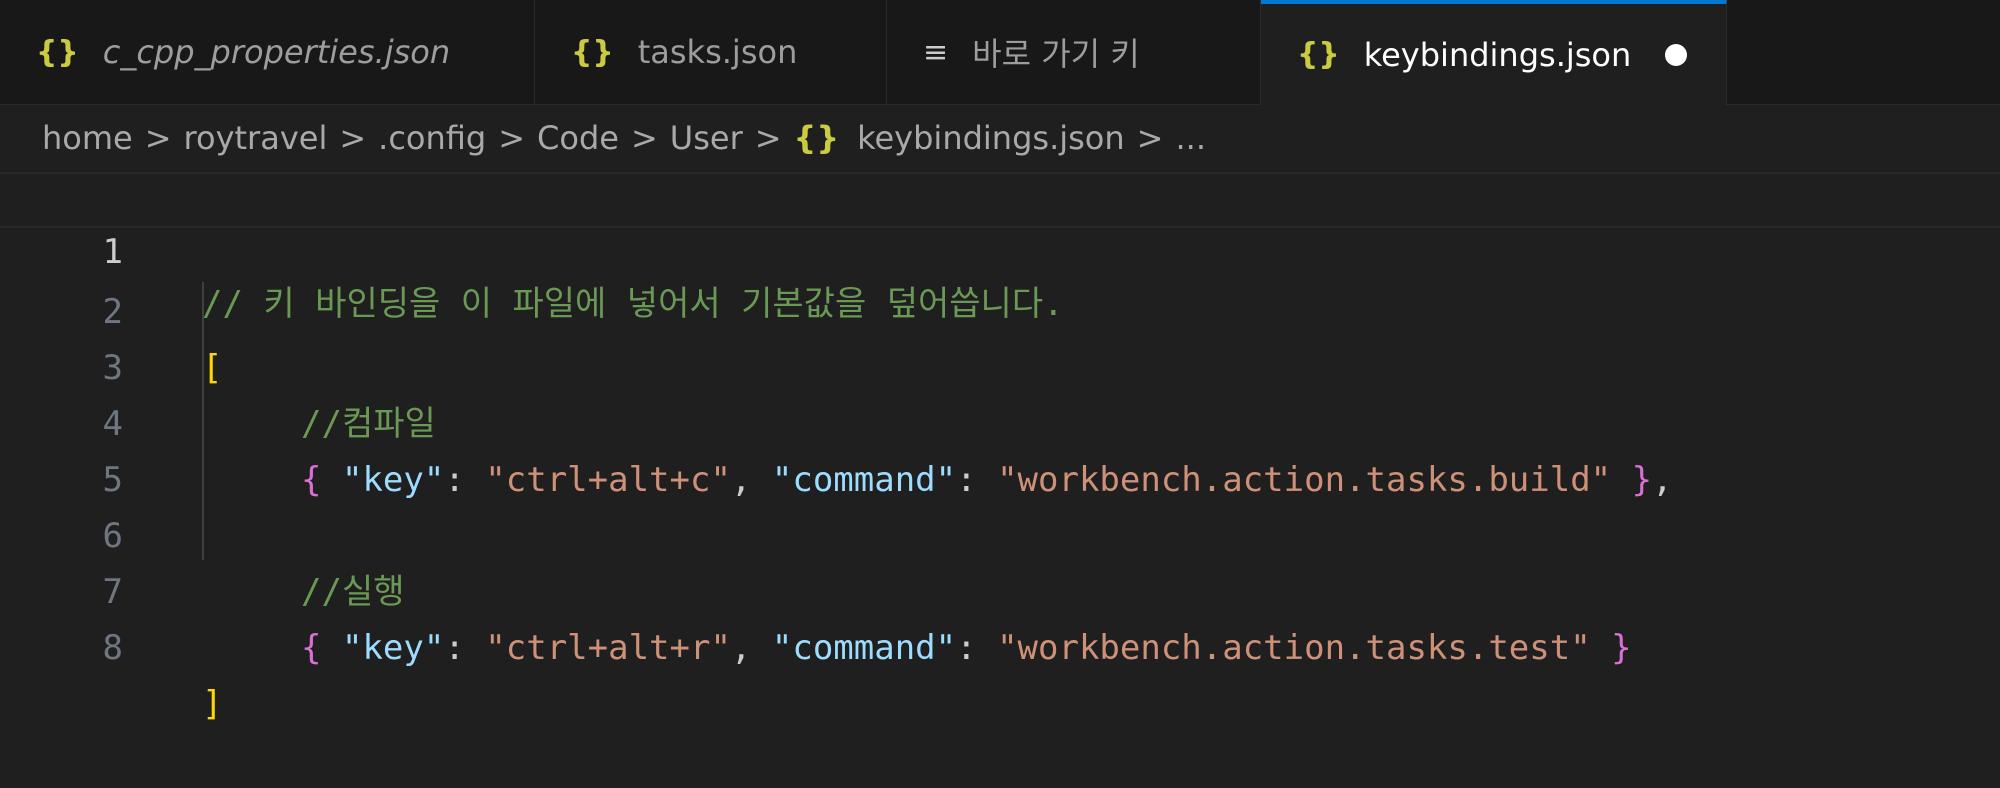 The image size is (2000, 788). I want to click on tab-label: c_cpp_properties.json, so click(276, 52).